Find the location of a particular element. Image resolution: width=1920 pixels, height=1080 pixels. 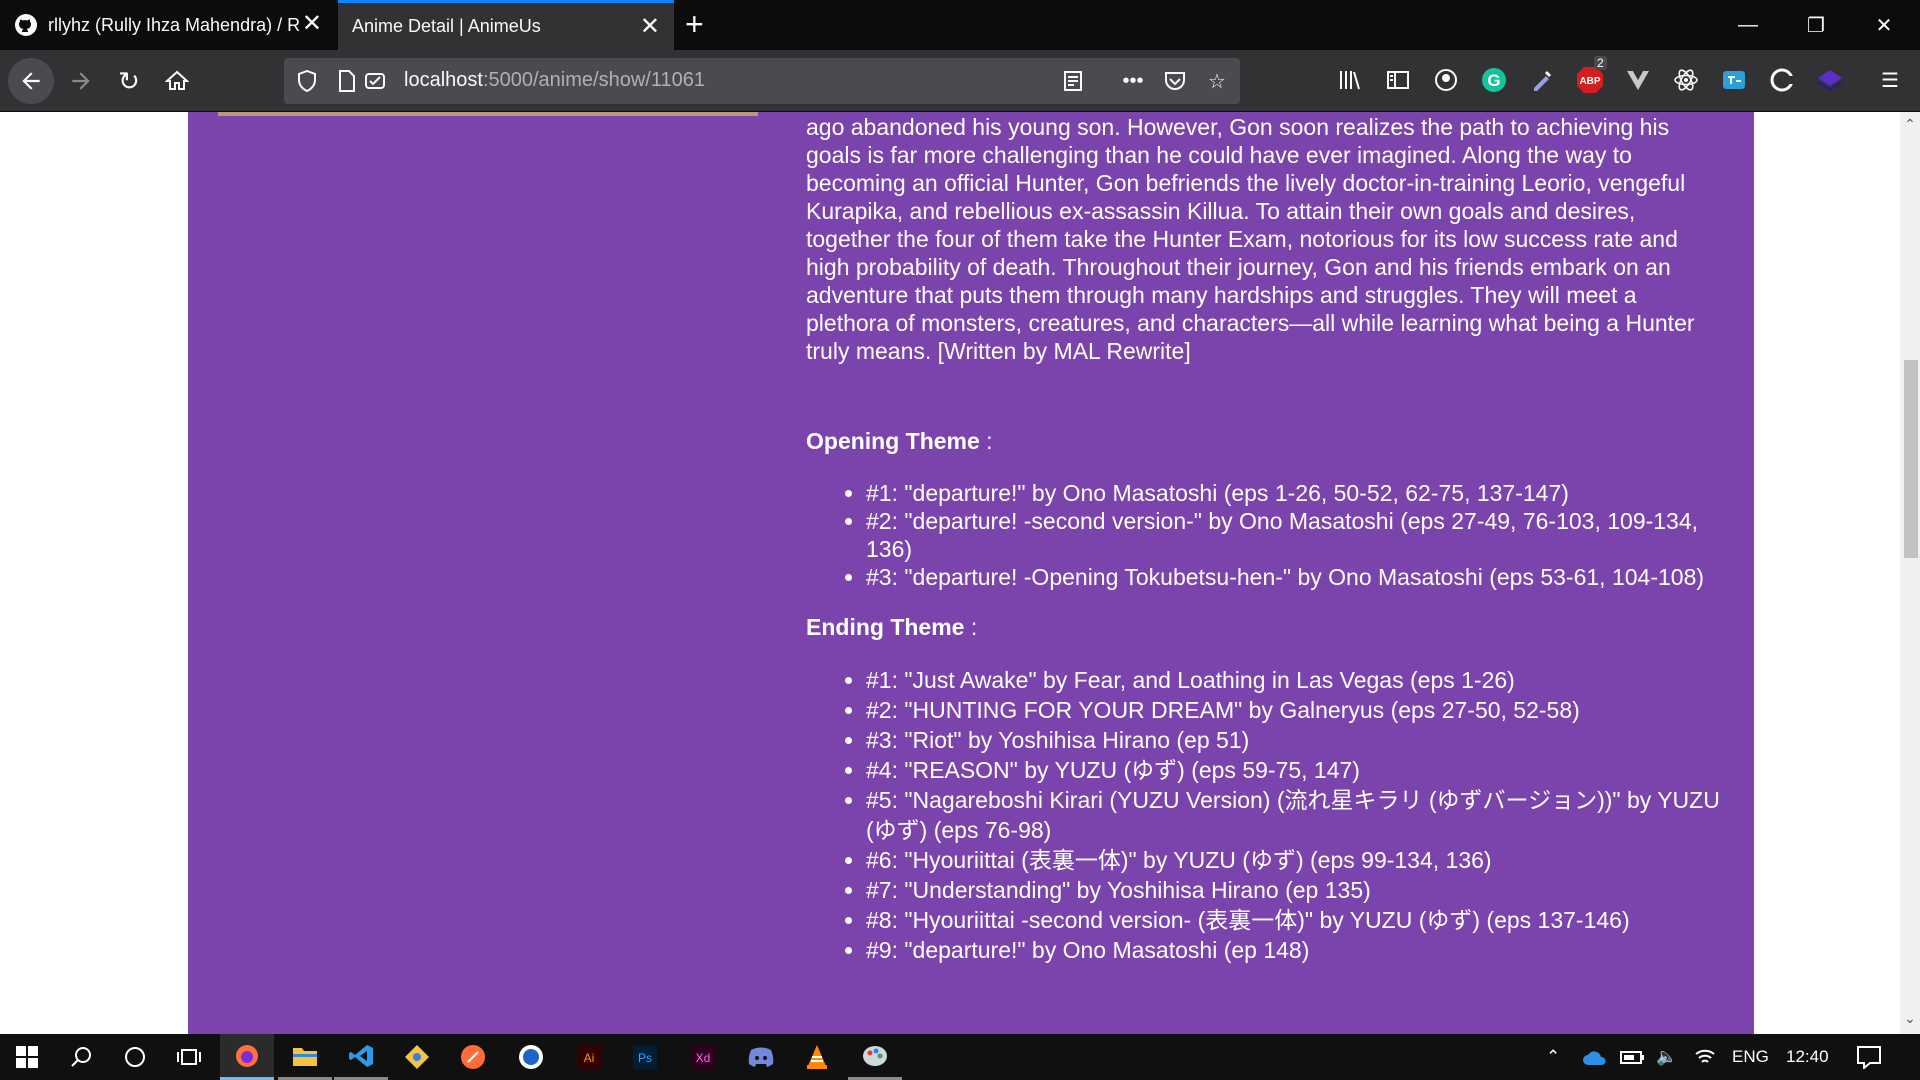

url-text: localhost:5000/anime/show/11061 is located at coordinates (554, 80).